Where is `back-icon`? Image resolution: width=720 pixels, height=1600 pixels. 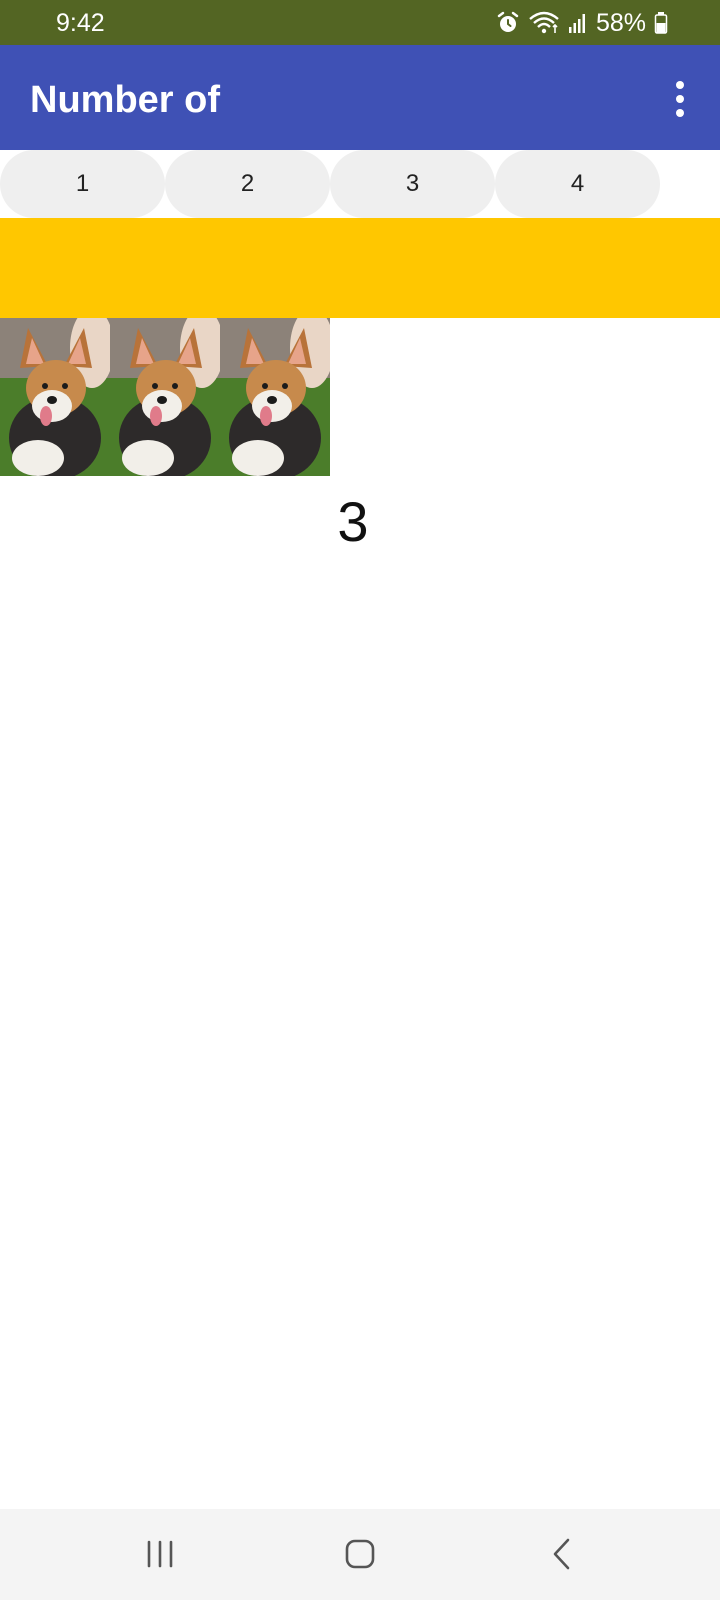
back-icon is located at coordinates (561, 1554).